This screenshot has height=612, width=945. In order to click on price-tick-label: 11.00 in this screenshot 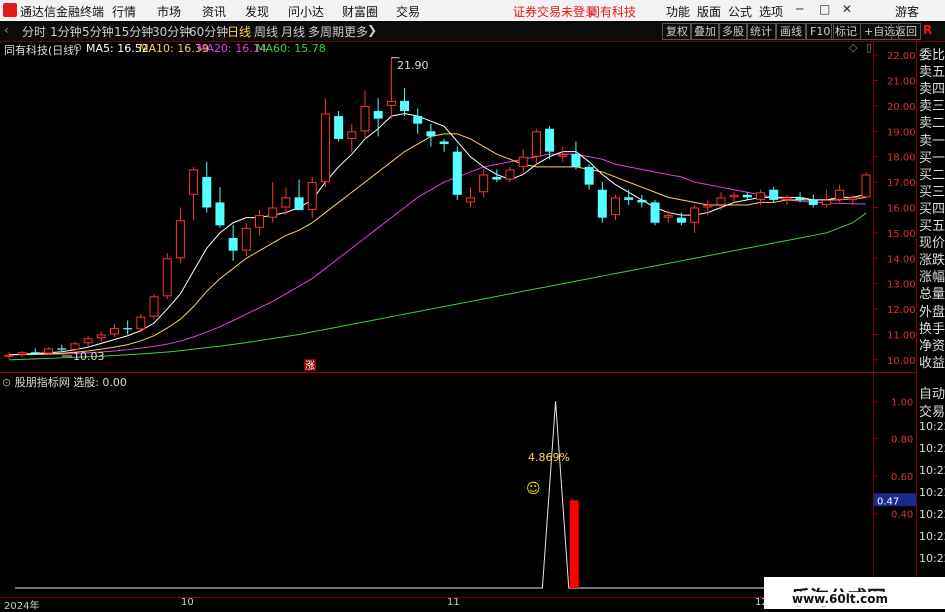, I will do `click(901, 335)`.